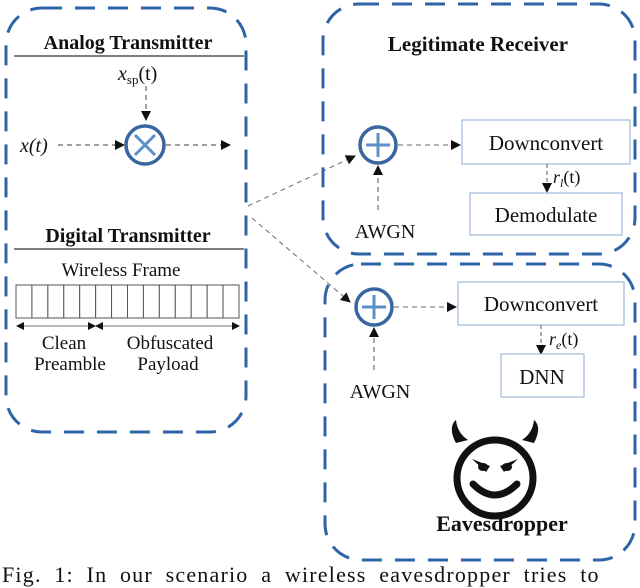 This screenshot has height=588, width=640. Describe the element at coordinates (542, 377) in the screenshot. I see `eavesdropper-dnn-label: DNN` at that location.